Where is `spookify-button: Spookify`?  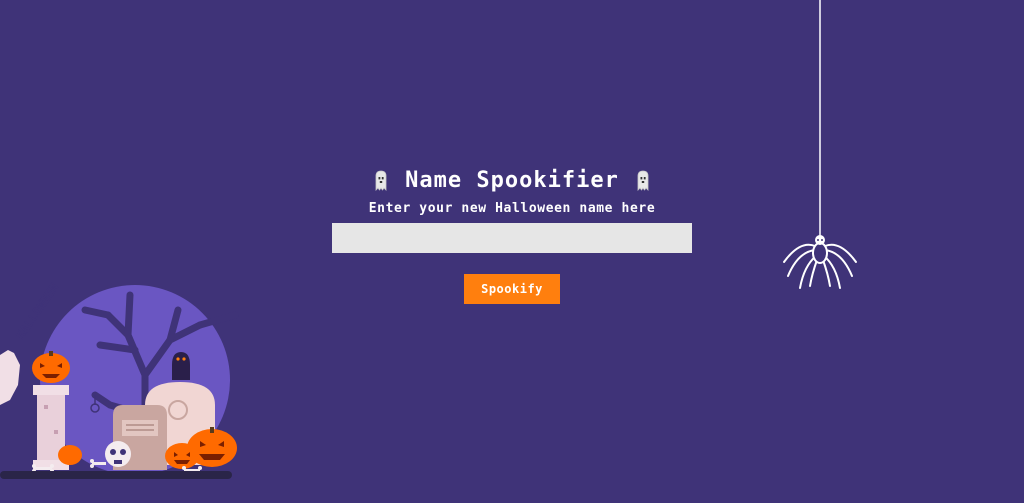
spookify-button: Spookify is located at coordinates (512, 289).